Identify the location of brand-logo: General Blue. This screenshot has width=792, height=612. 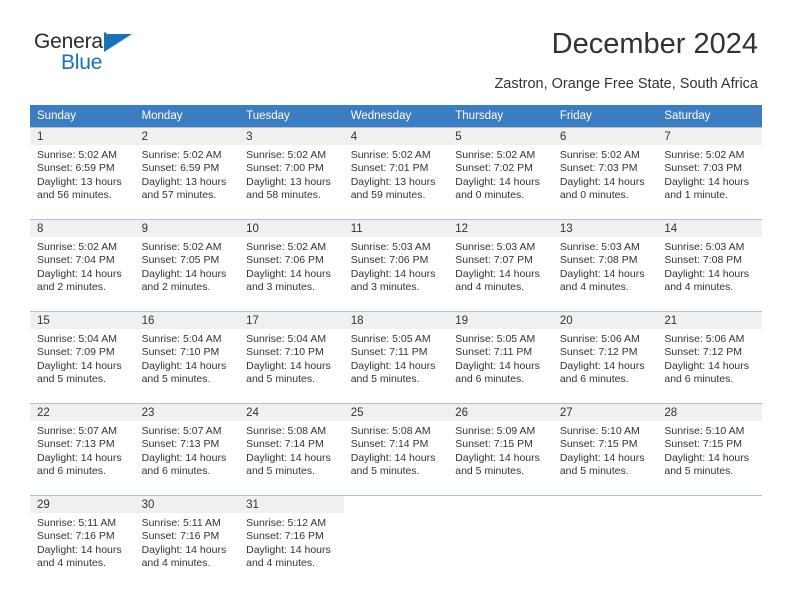
(104, 55).